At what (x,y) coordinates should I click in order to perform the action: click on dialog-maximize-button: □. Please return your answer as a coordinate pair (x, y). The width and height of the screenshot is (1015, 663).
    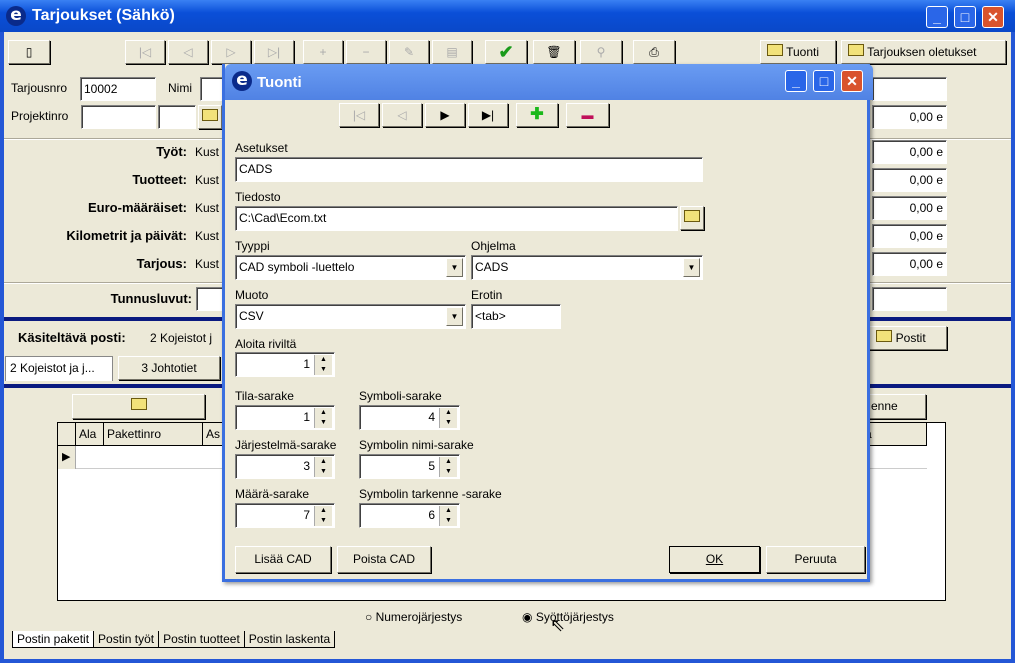
    Looking at the image, I should click on (824, 81).